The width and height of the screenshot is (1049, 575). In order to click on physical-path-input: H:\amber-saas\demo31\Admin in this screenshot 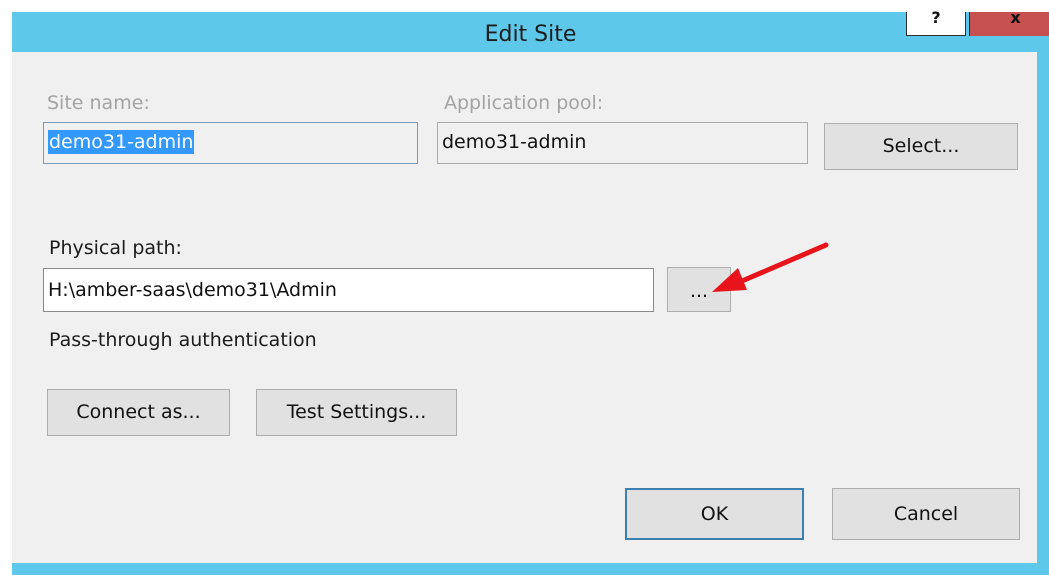, I will do `click(348, 290)`.